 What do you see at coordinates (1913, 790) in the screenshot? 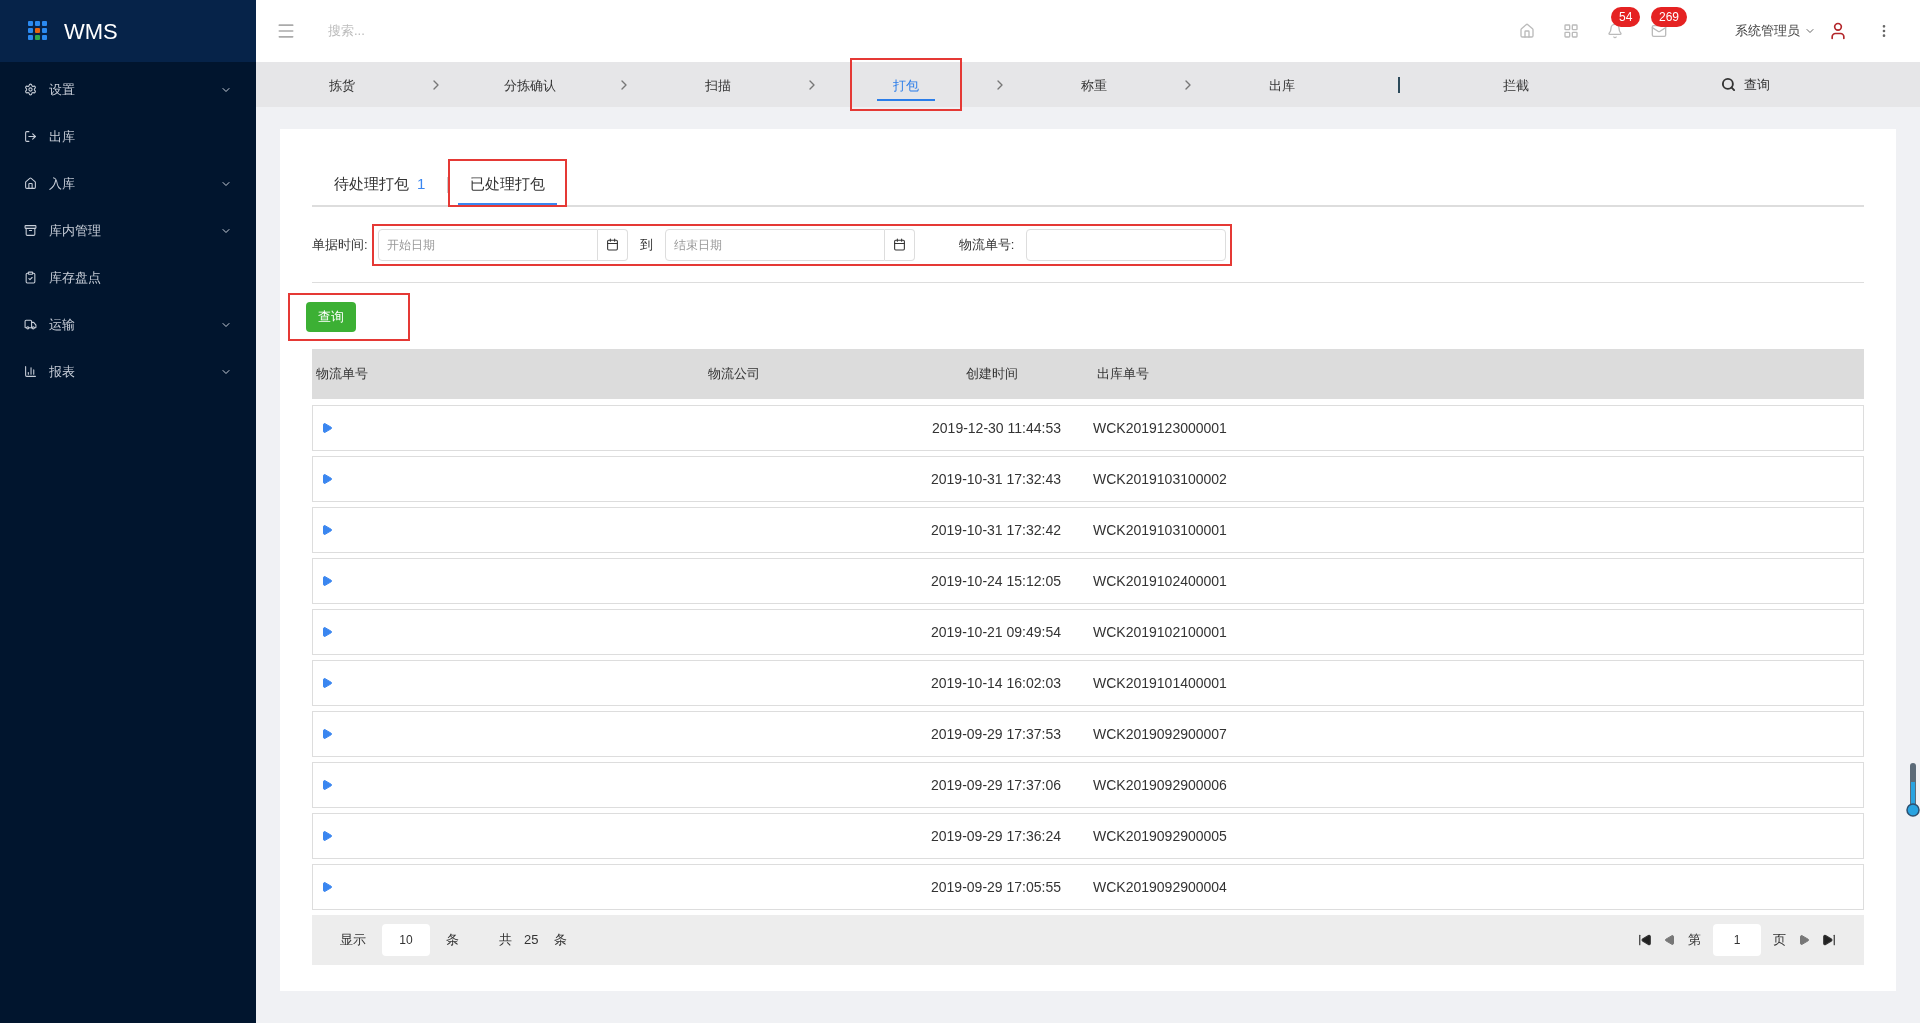
I see `thermometer-icon` at bounding box center [1913, 790].